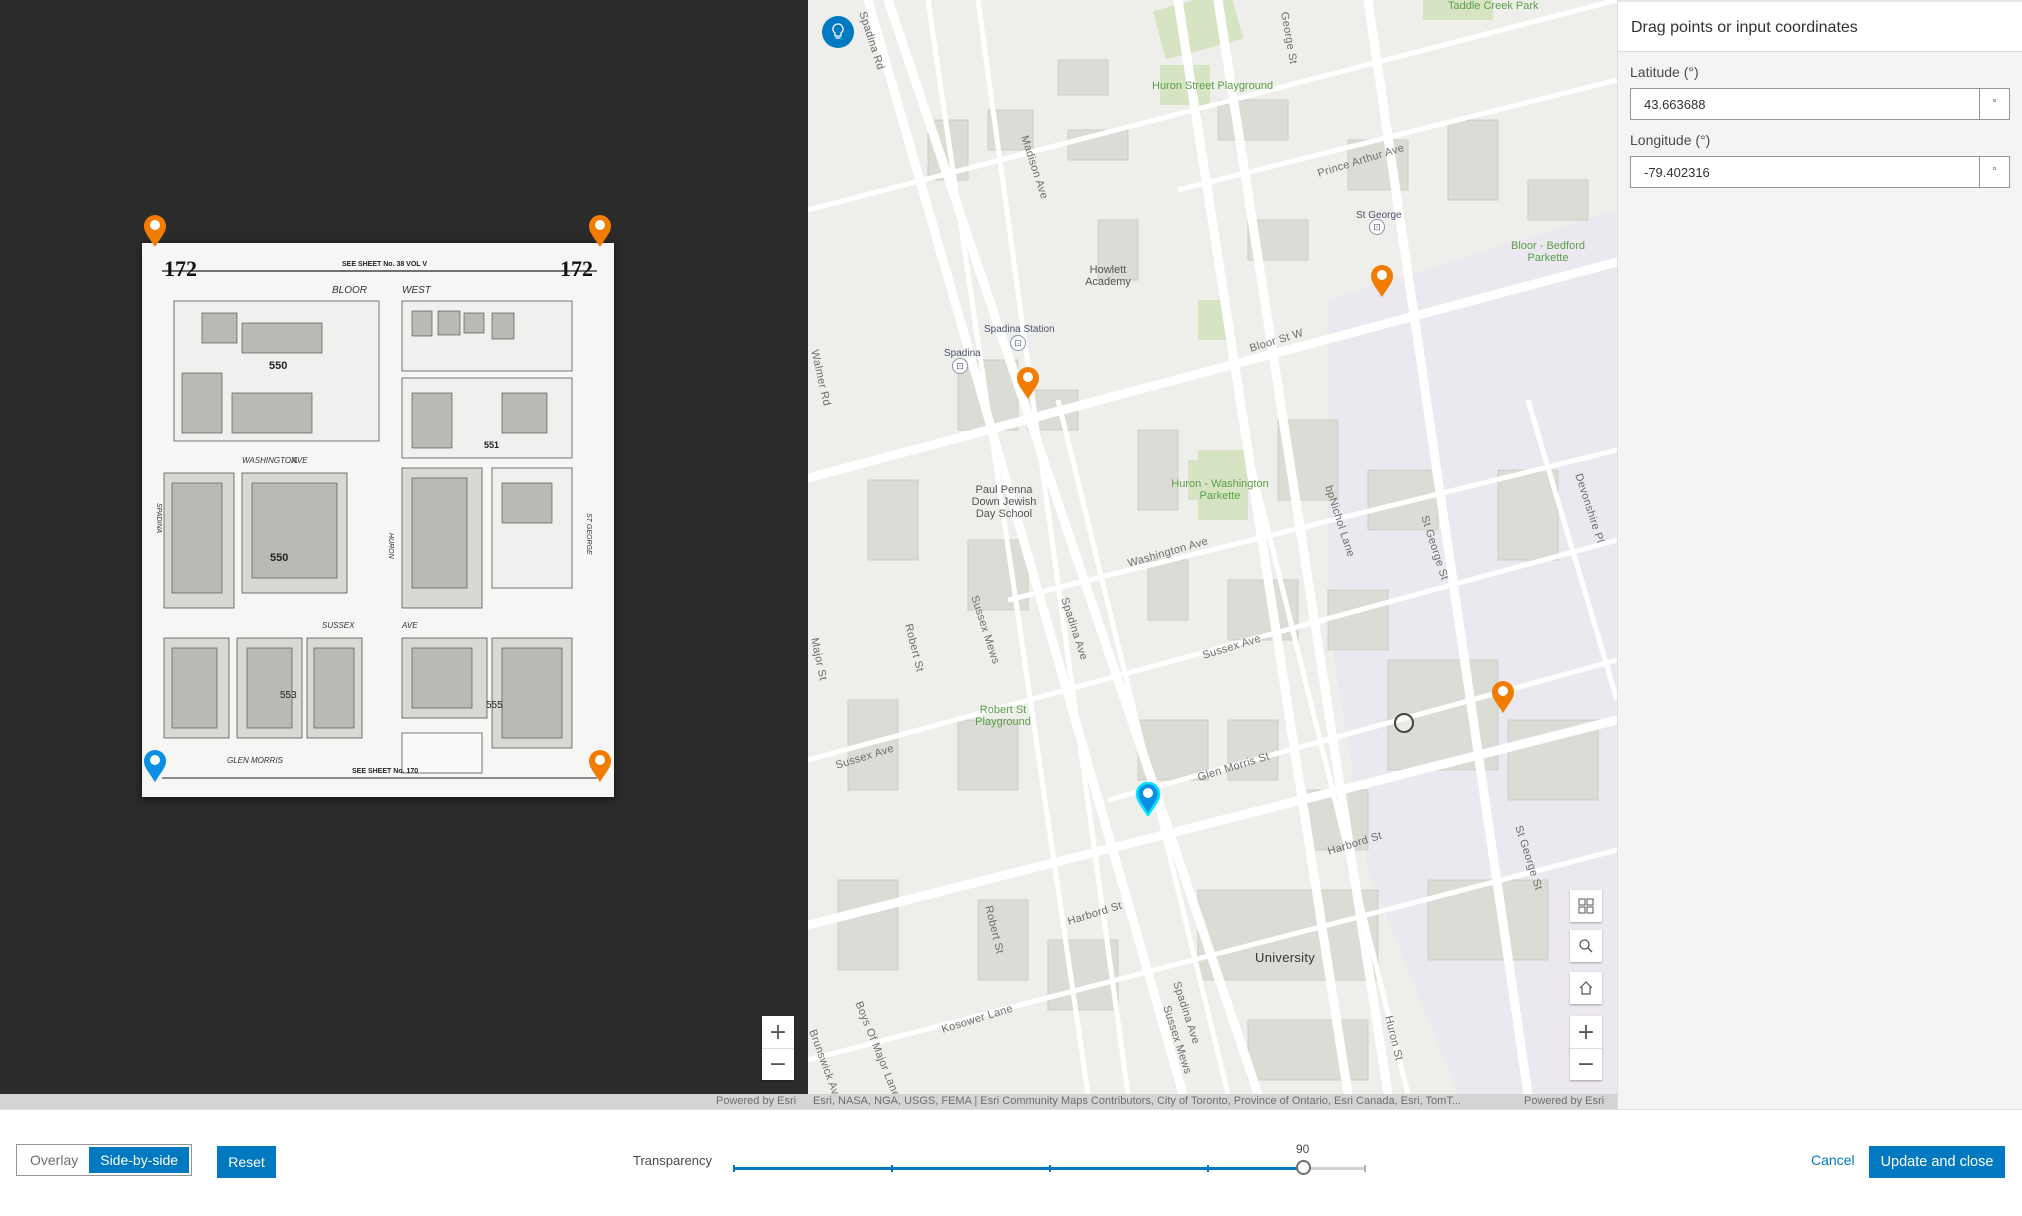 This screenshot has height=1216, width=2022. What do you see at coordinates (1108, 276) in the screenshot?
I see `place-label-howlett-academy: Howlett Academy` at bounding box center [1108, 276].